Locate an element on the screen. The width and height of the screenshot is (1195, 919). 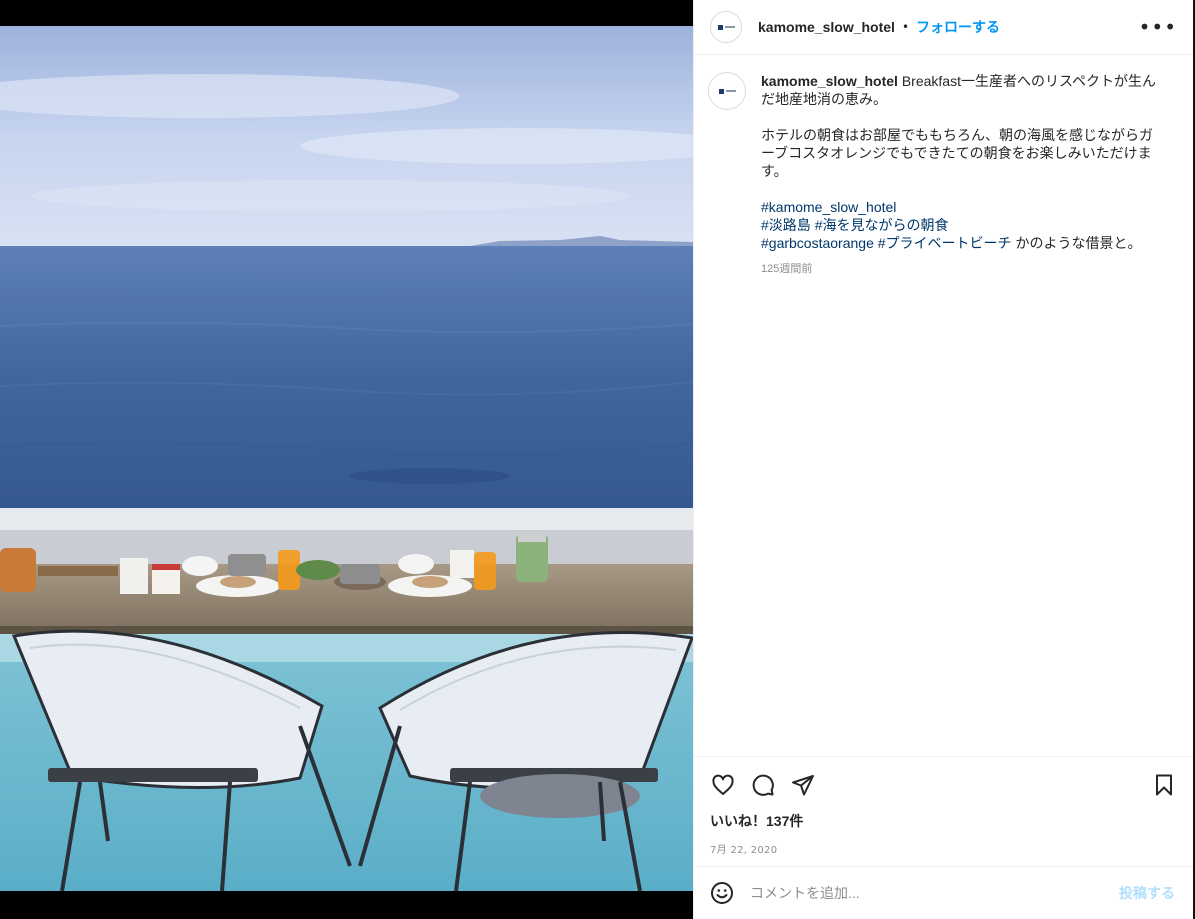
hashtag-sea-breakfast: #海を見ながらの朝食 is located at coordinates (882, 225).